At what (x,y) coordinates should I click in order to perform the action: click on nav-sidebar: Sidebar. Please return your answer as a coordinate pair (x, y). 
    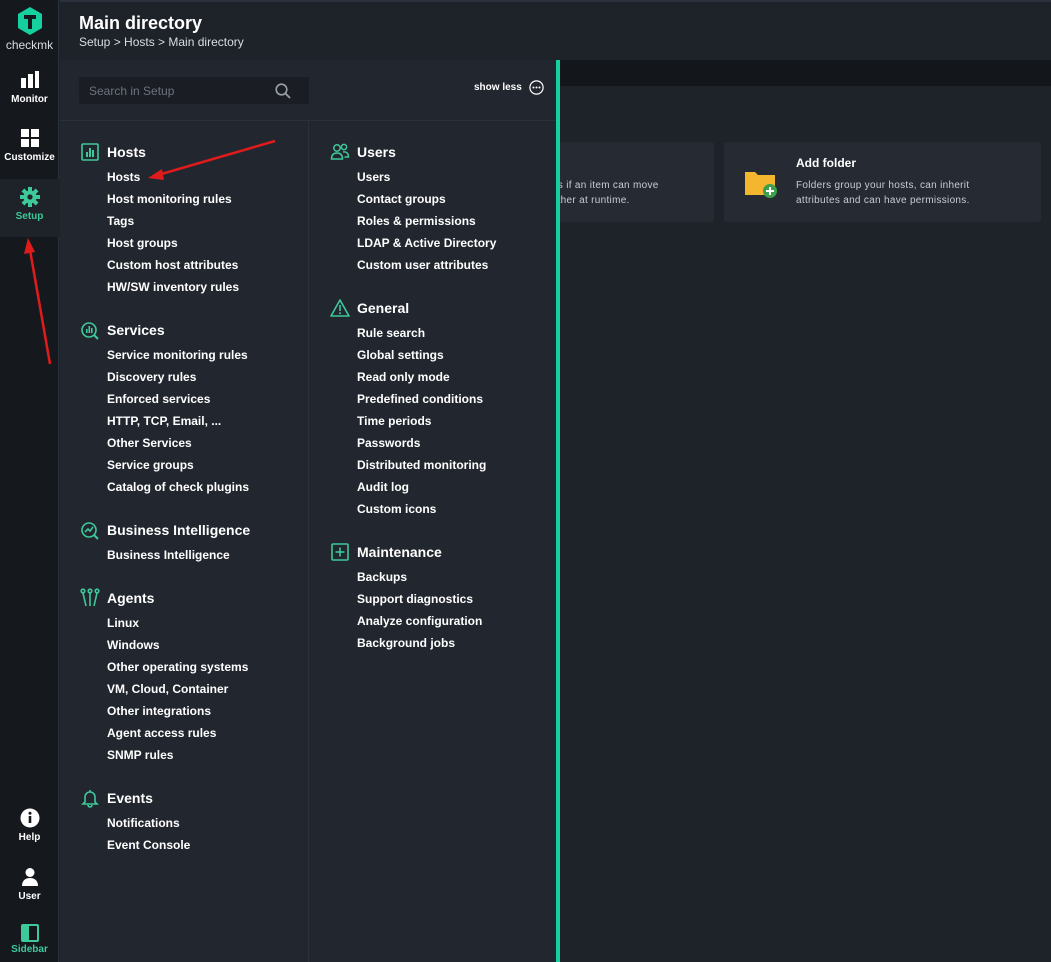
    Looking at the image, I should click on (29, 939).